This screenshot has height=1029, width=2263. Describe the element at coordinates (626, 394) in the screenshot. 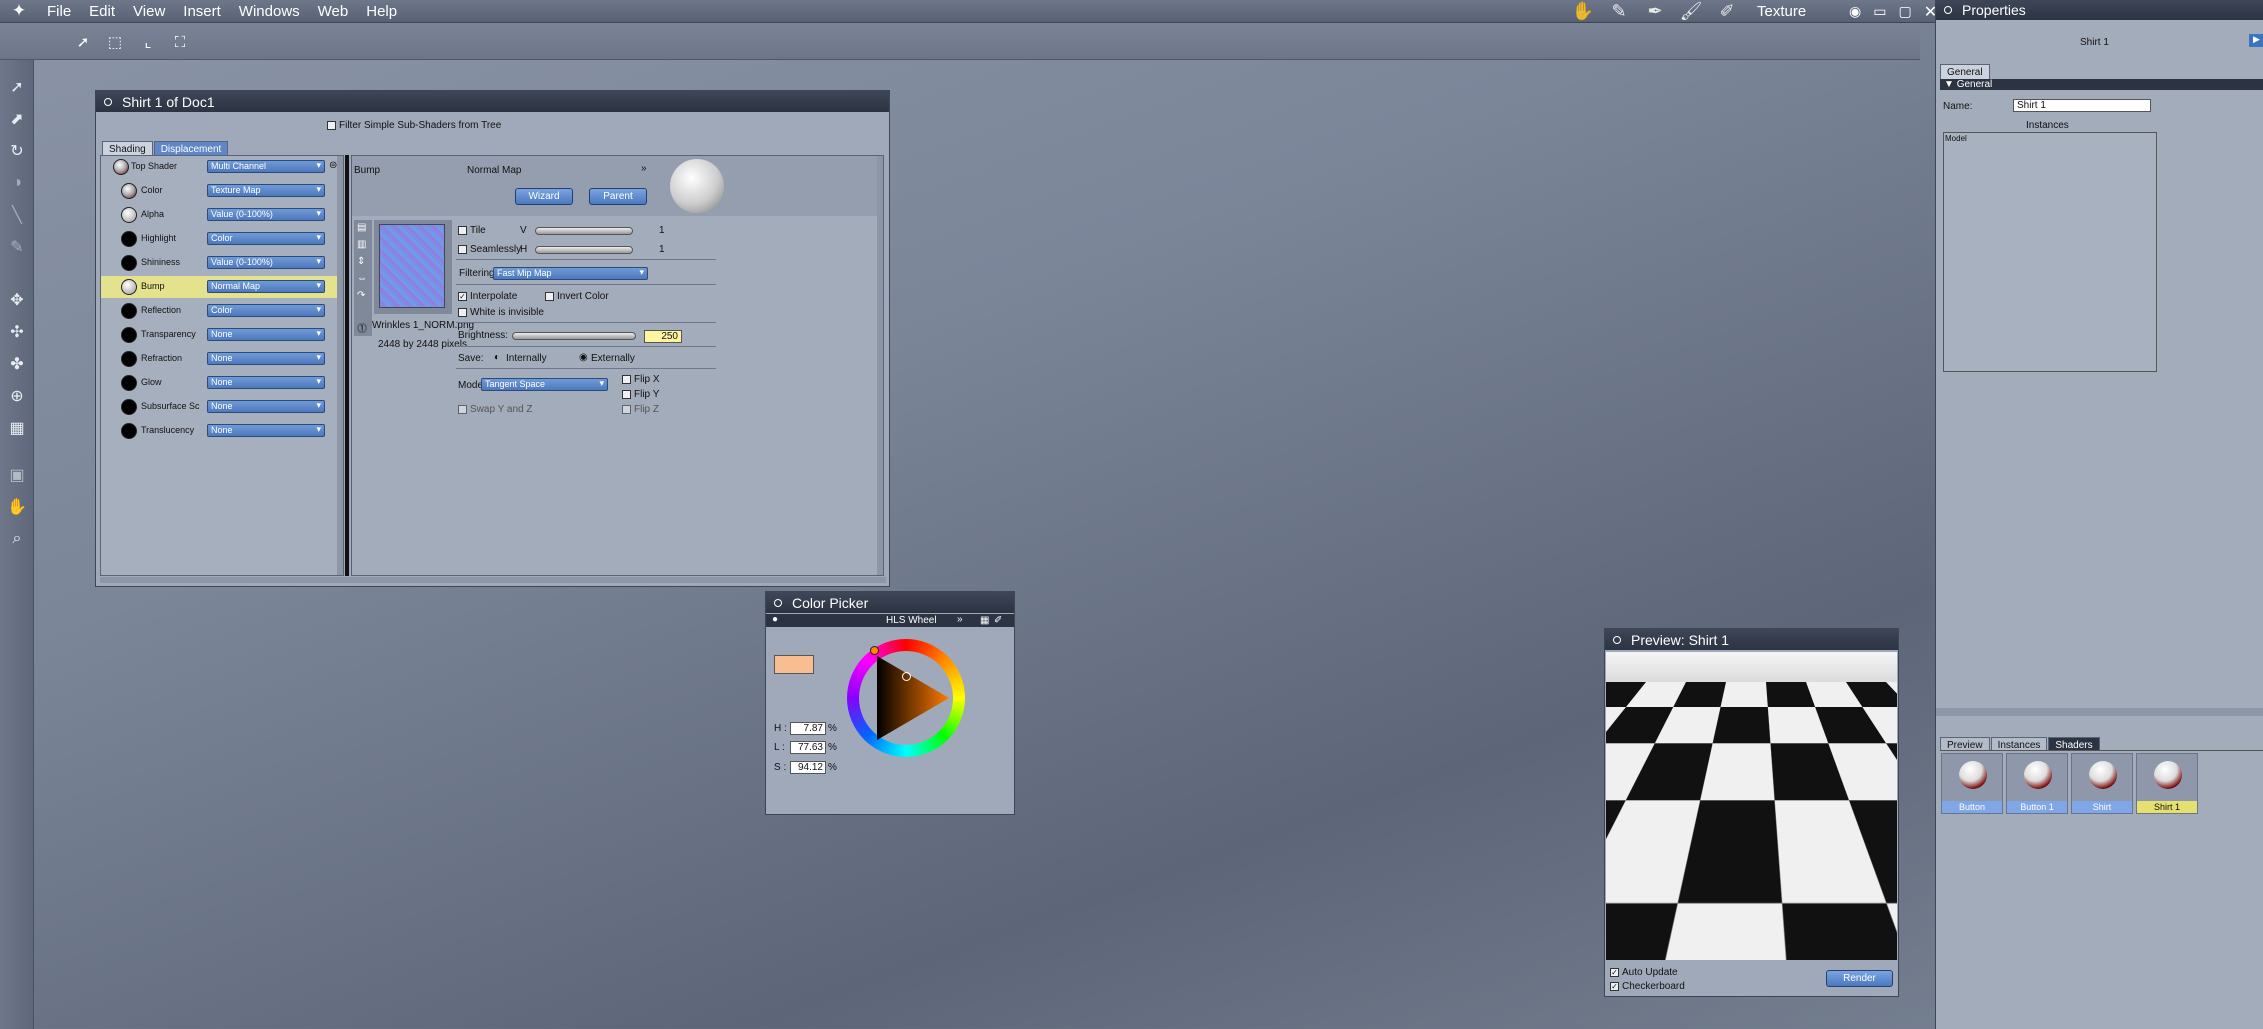

I see `flip-y-checkbox` at that location.